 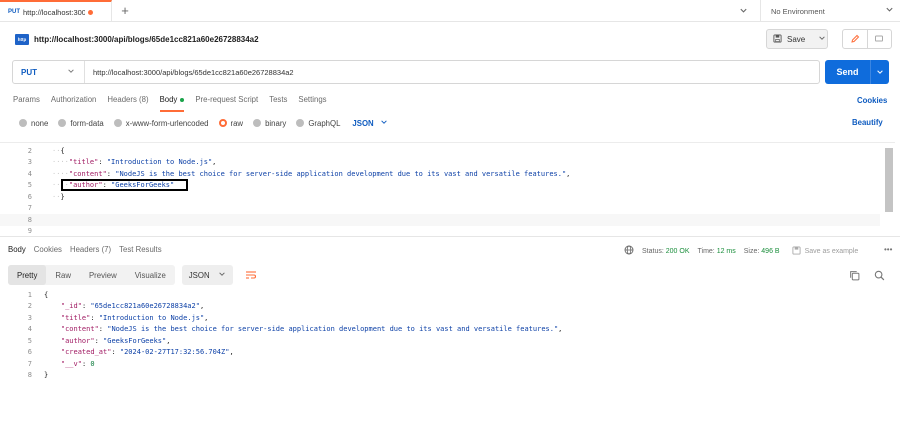 What do you see at coordinates (33, 123) in the screenshot?
I see `radio-none: none` at bounding box center [33, 123].